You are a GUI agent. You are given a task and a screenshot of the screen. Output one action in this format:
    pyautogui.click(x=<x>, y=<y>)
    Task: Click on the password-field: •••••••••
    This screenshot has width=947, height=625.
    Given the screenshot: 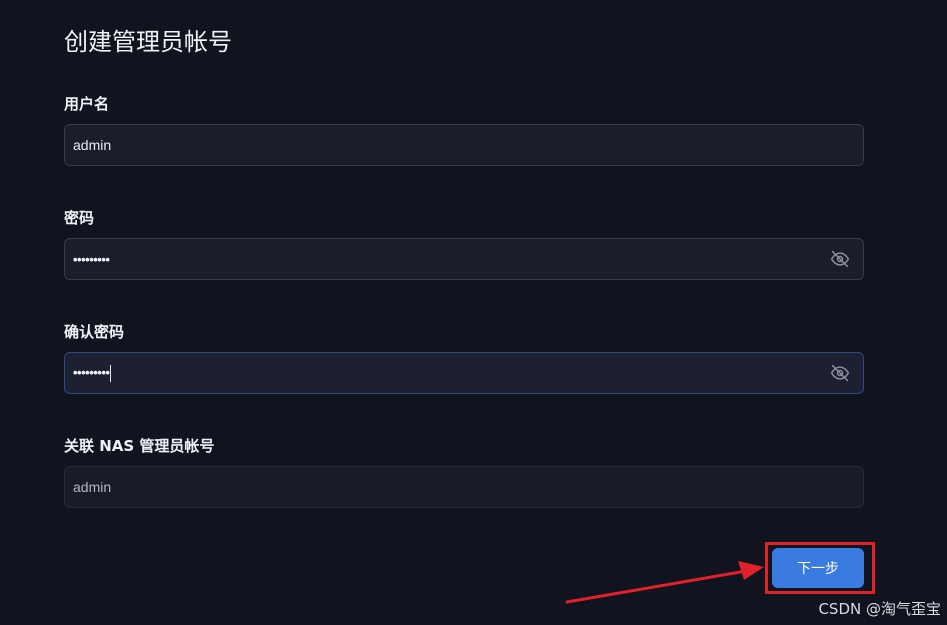 What is the action you would take?
    pyautogui.click(x=464, y=259)
    